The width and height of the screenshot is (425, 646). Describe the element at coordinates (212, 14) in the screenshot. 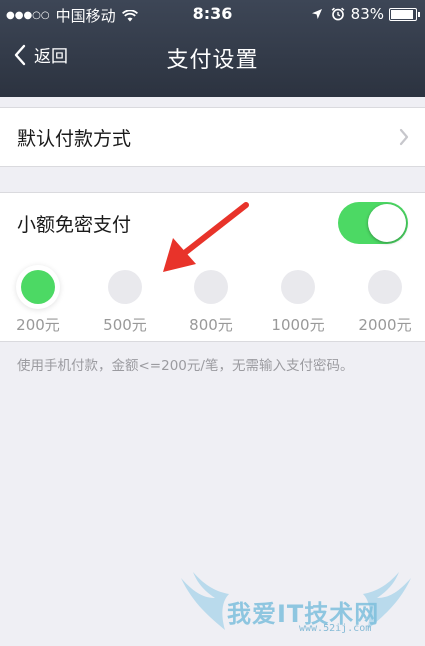

I see `status-bar: ●●●○○ 中国移动 8:36 83%` at that location.